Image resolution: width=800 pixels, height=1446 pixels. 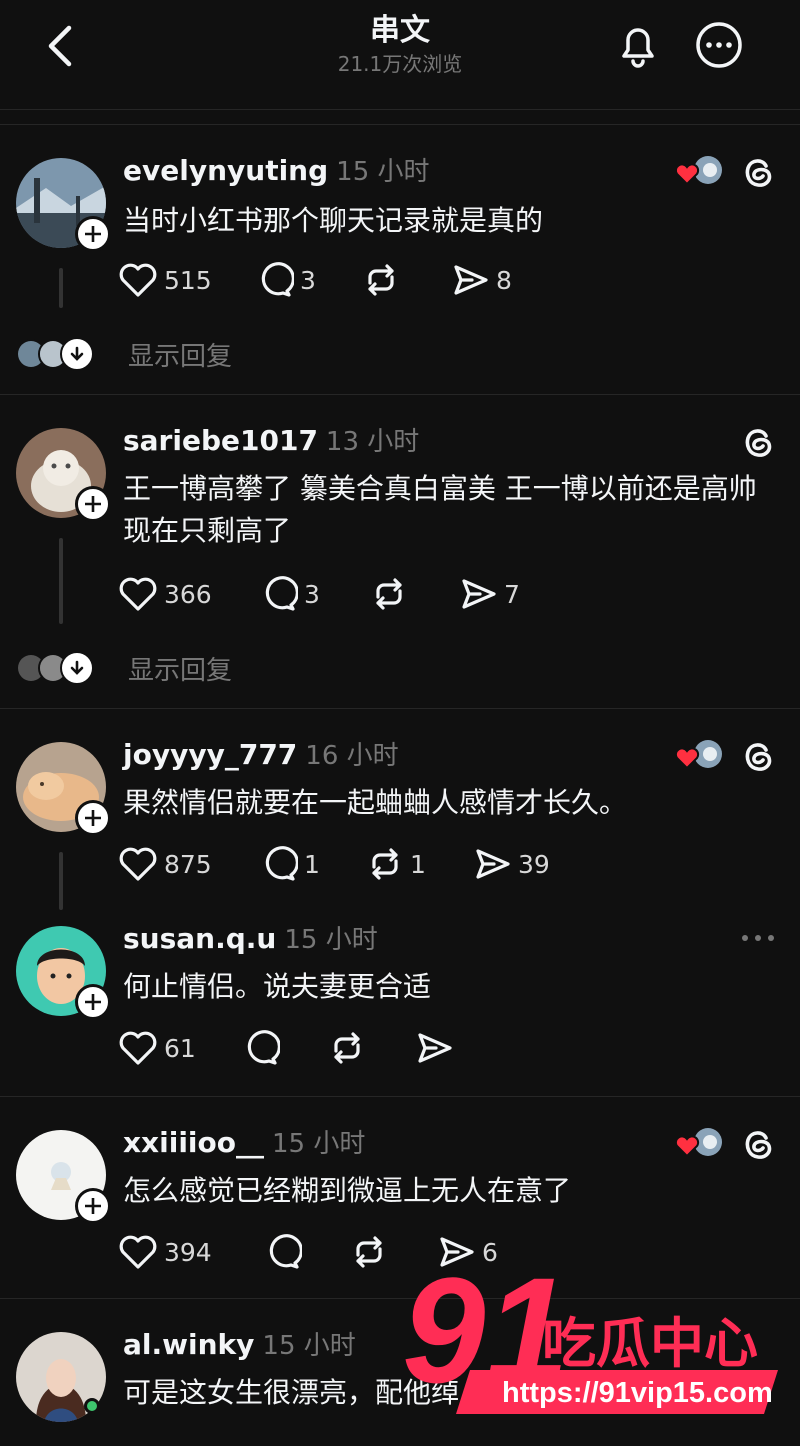 What do you see at coordinates (638, 45) in the screenshot?
I see `notifications-button` at bounding box center [638, 45].